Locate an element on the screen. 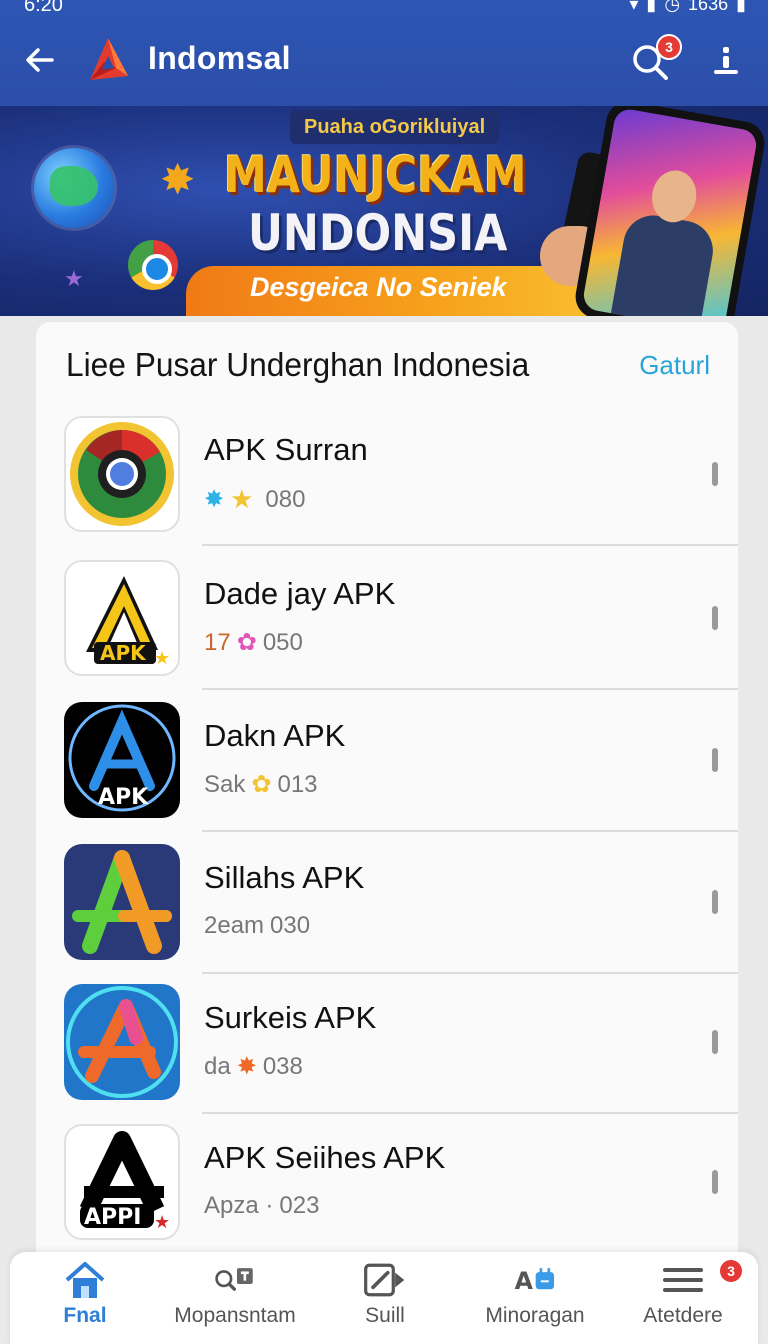  menu-icon is located at coordinates (683, 1280).